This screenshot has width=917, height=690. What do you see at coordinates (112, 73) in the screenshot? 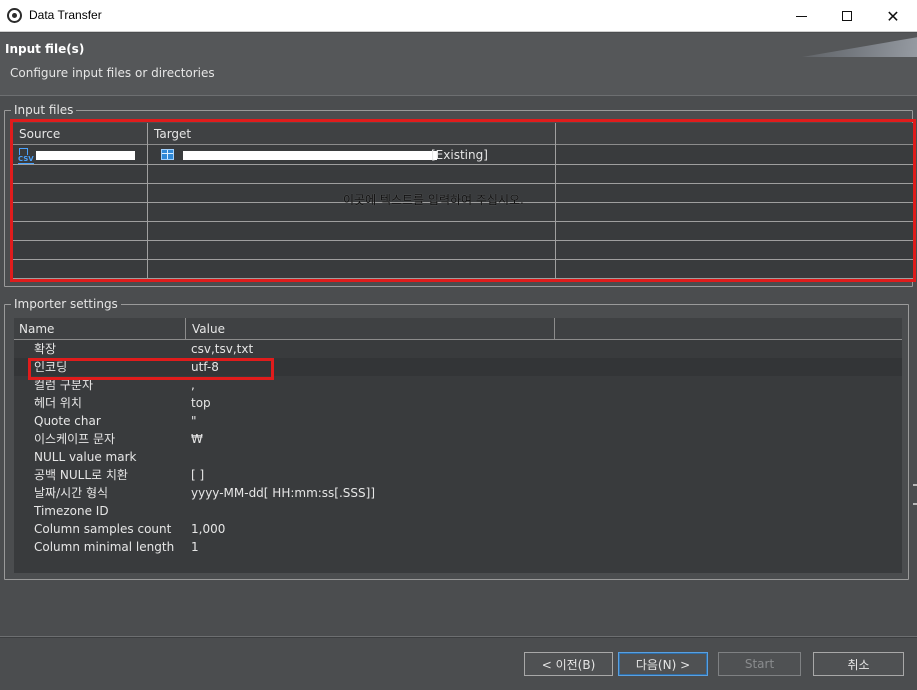
I see `page-subtitle: Configure input files or directories` at bounding box center [112, 73].